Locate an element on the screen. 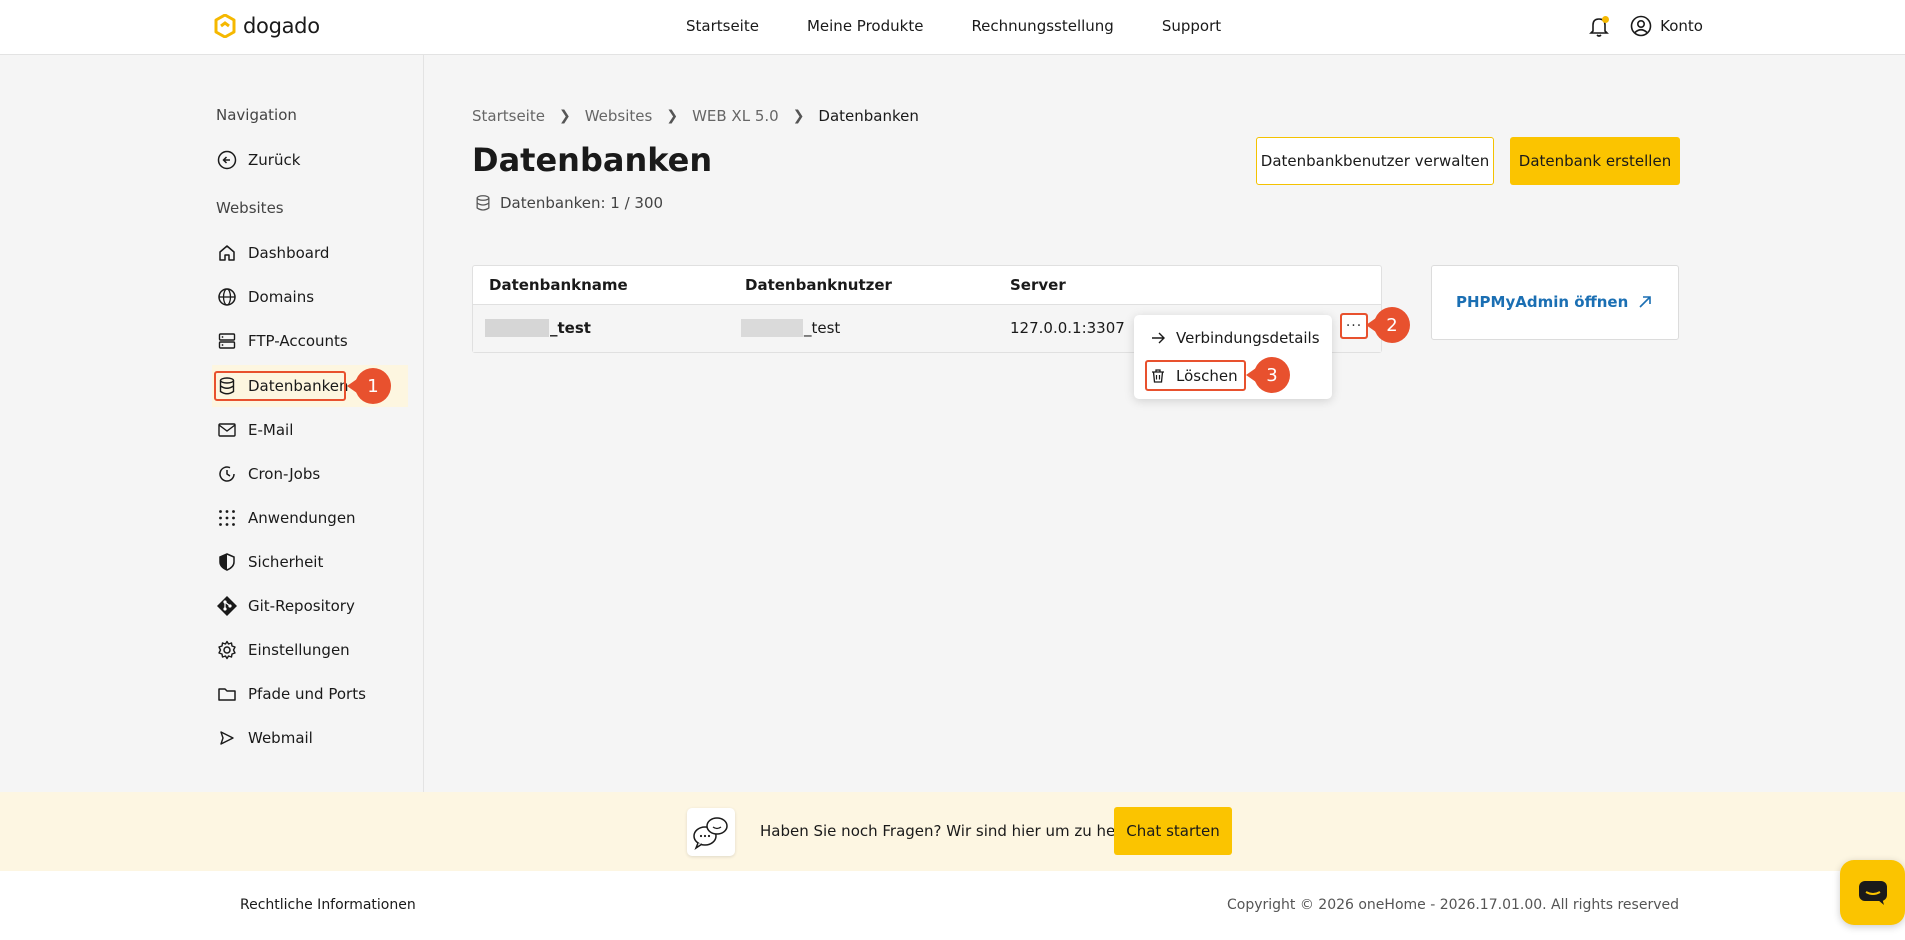  manage-db-users-button: Datenbankbenutzer verwalten is located at coordinates (1375, 161).